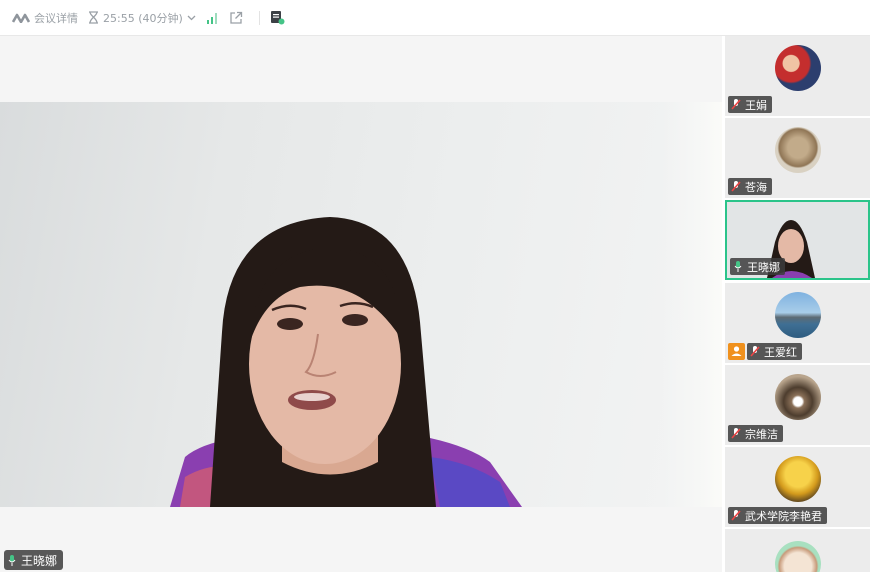 This screenshot has height=572, width=870. I want to click on participant-nameplate: 王晓娜, so click(757, 266).